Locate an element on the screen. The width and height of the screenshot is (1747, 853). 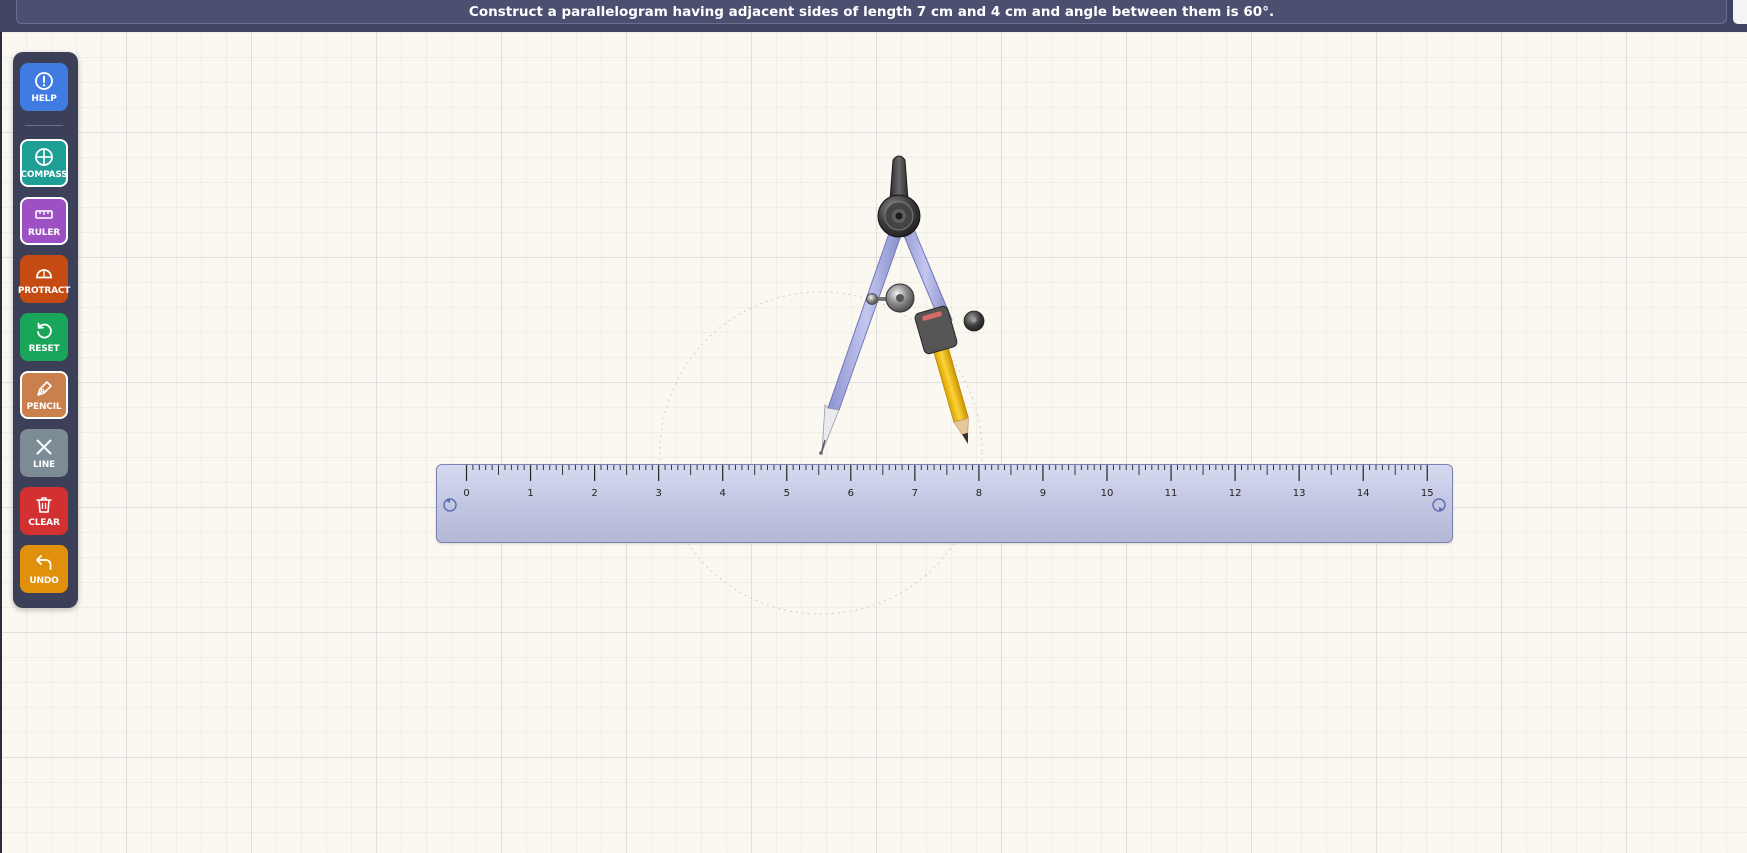
ruler-label-9: 9 is located at coordinates (1043, 493).